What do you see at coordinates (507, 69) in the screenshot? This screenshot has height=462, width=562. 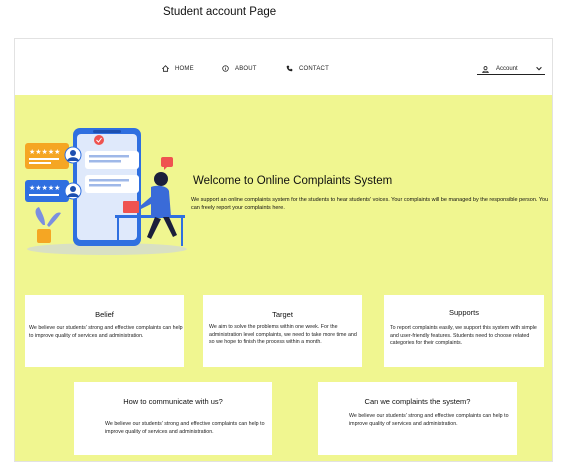 I see `account-label: Account` at bounding box center [507, 69].